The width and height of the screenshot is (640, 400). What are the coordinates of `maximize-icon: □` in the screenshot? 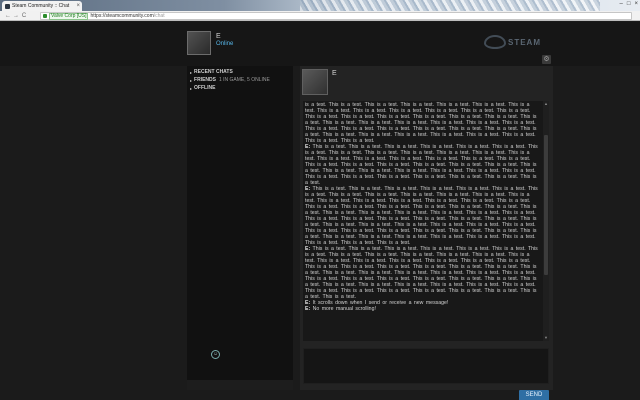 It's located at (629, 4).